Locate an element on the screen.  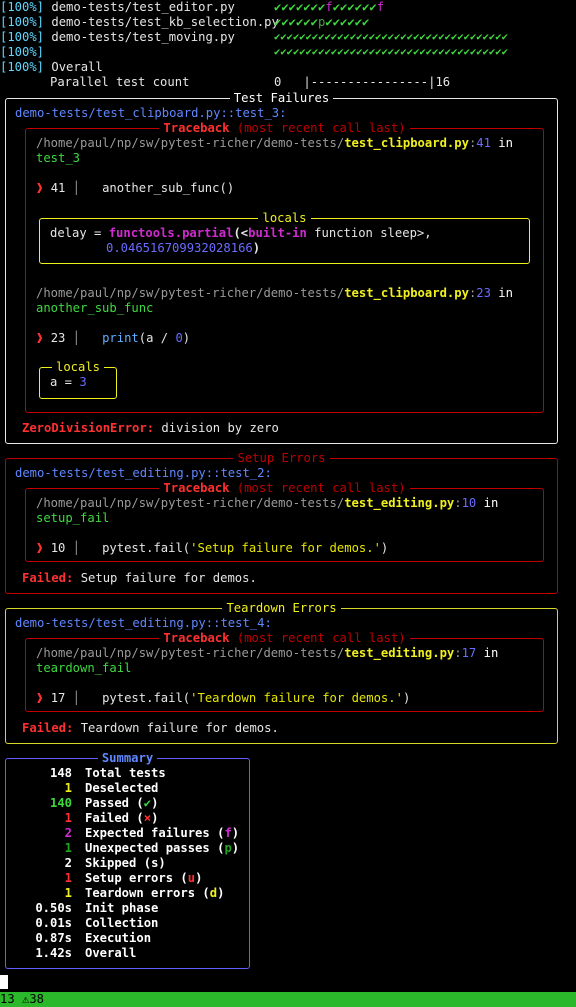
progress-marks: ✔✔✔✔✔✔✔f✔✔✔✔✔✔f is located at coordinates (329, 7).